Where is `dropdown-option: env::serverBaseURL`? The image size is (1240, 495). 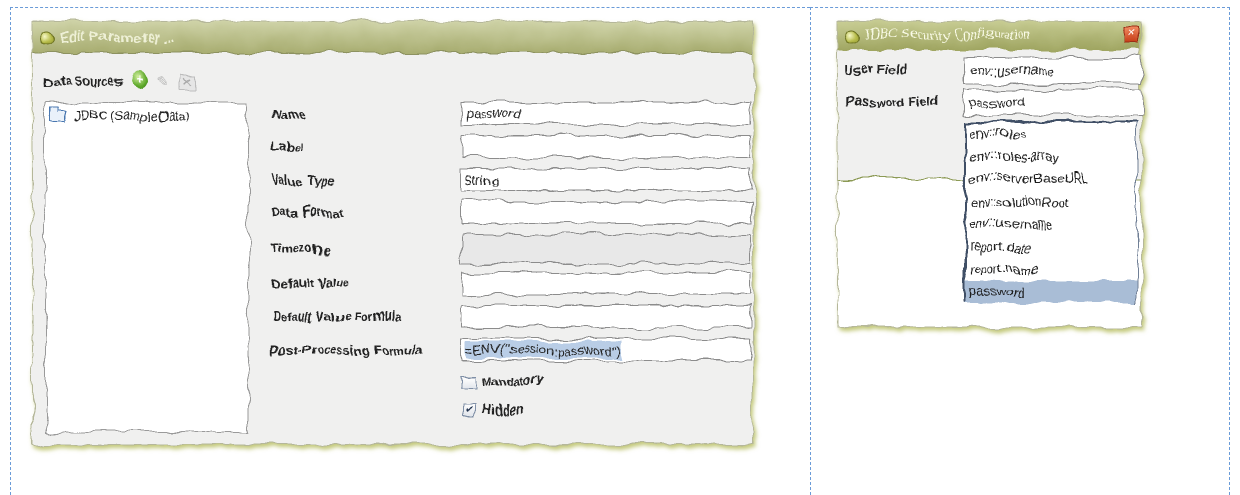
dropdown-option: env::serverBaseURL is located at coordinates (1051, 179).